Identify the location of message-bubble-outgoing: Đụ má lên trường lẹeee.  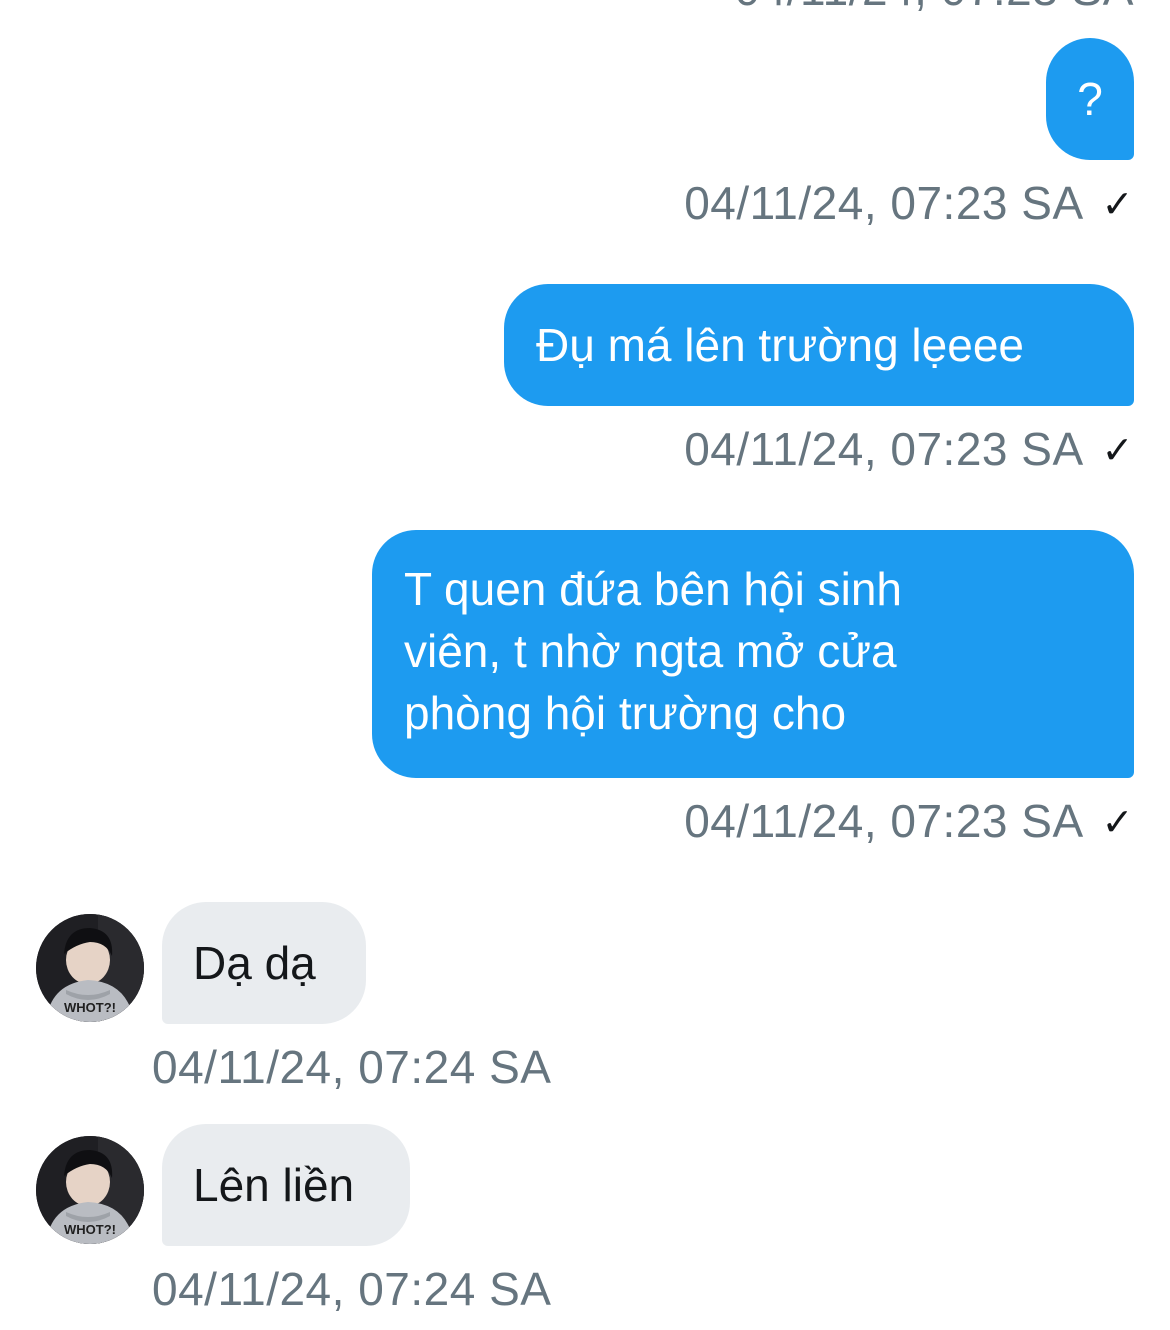
(819, 345).